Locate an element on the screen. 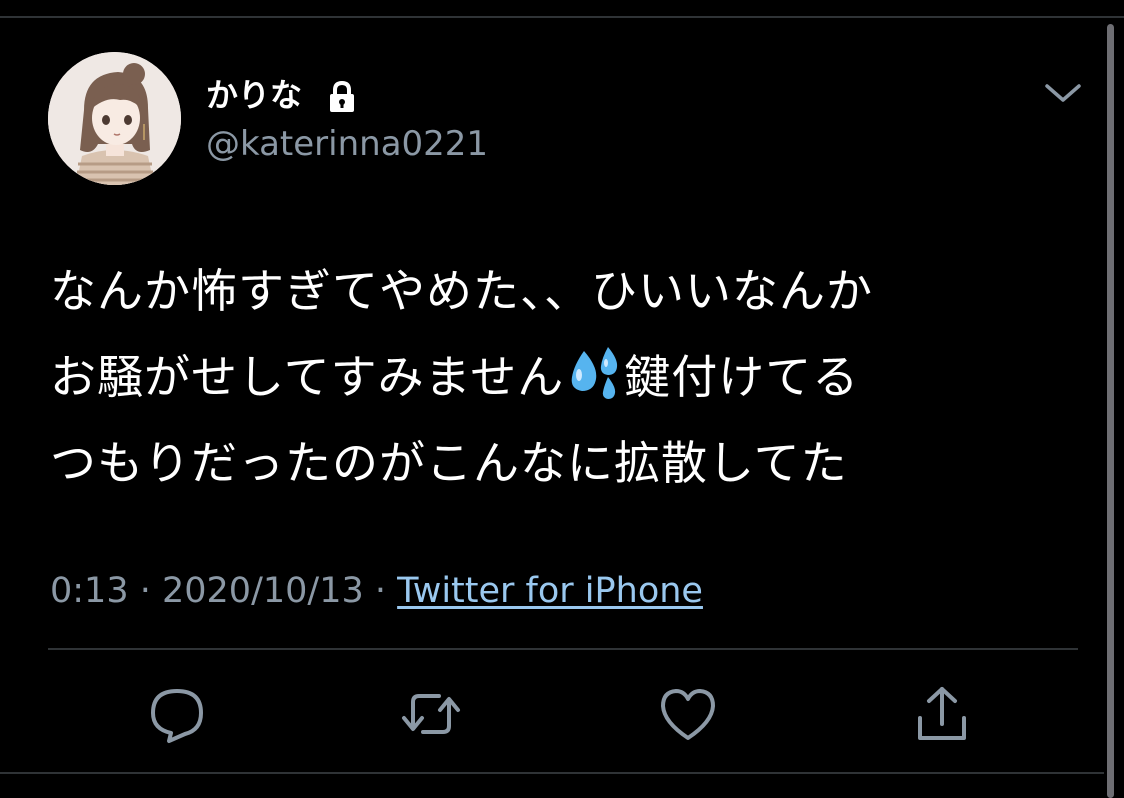  display-name: かりな is located at coordinates (254, 95).